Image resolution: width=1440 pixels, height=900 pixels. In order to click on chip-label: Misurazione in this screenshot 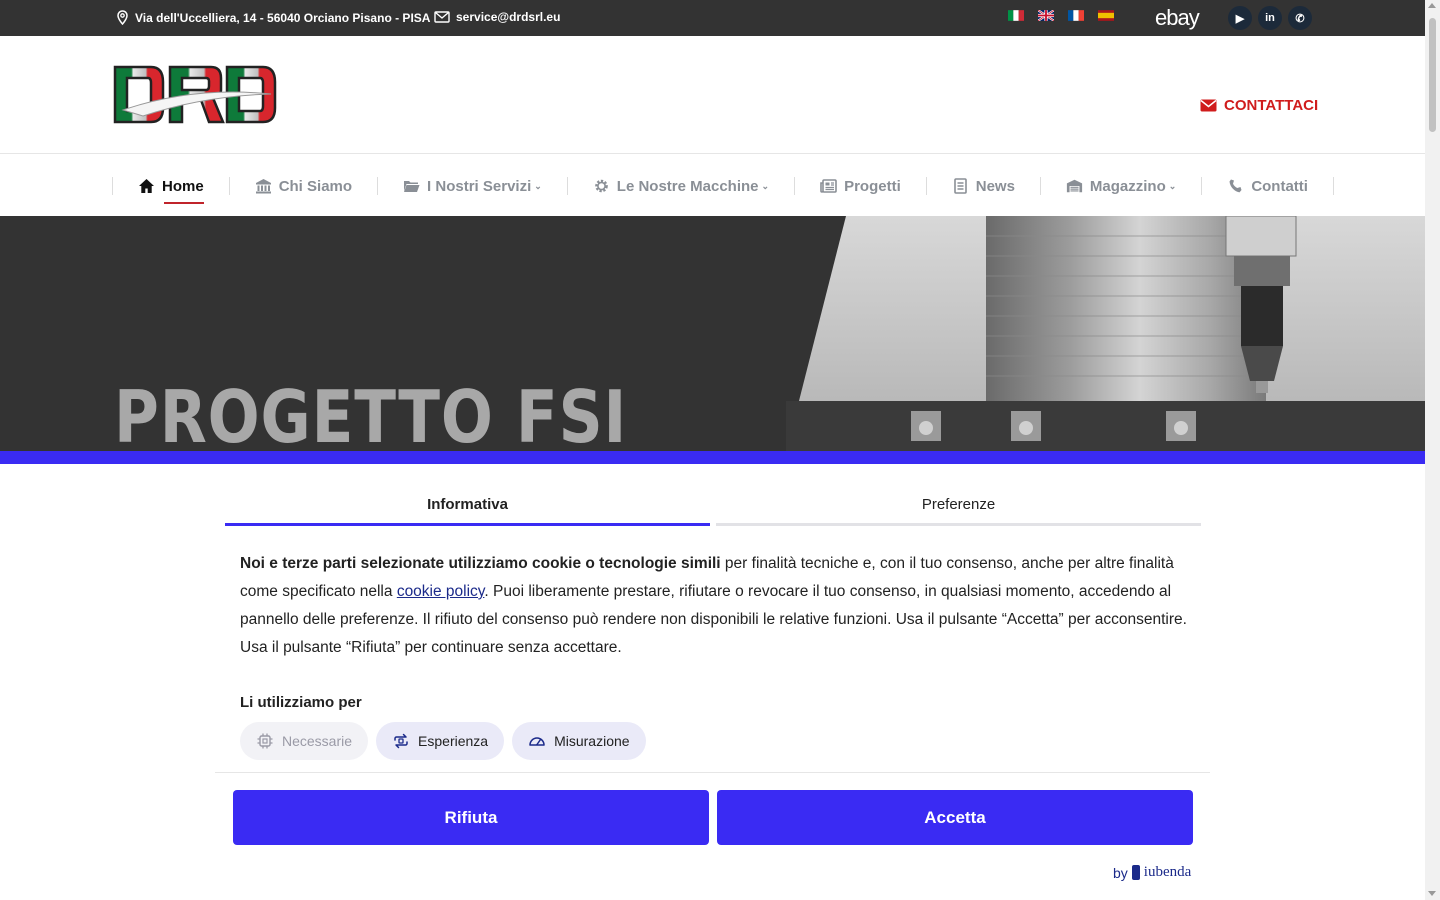, I will do `click(592, 741)`.